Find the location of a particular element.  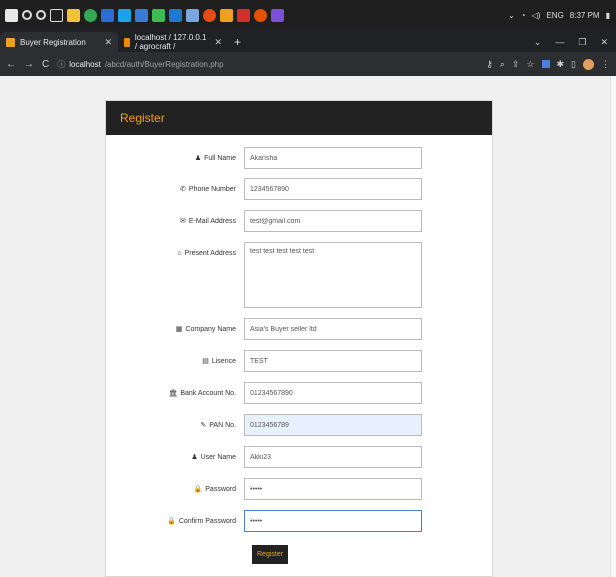

key-icon: ⚷ is located at coordinates (489, 64).